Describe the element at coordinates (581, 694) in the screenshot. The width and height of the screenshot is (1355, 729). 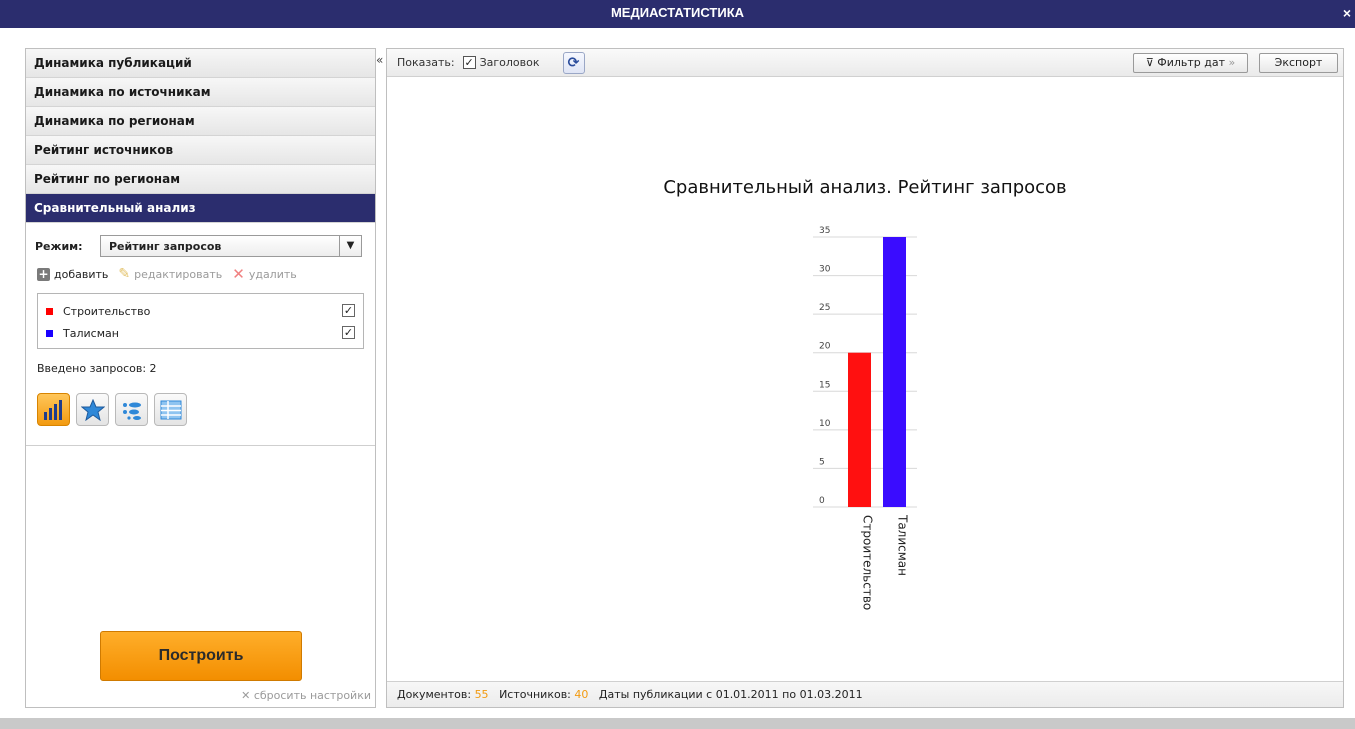
I see `sources-count: 40` at that location.